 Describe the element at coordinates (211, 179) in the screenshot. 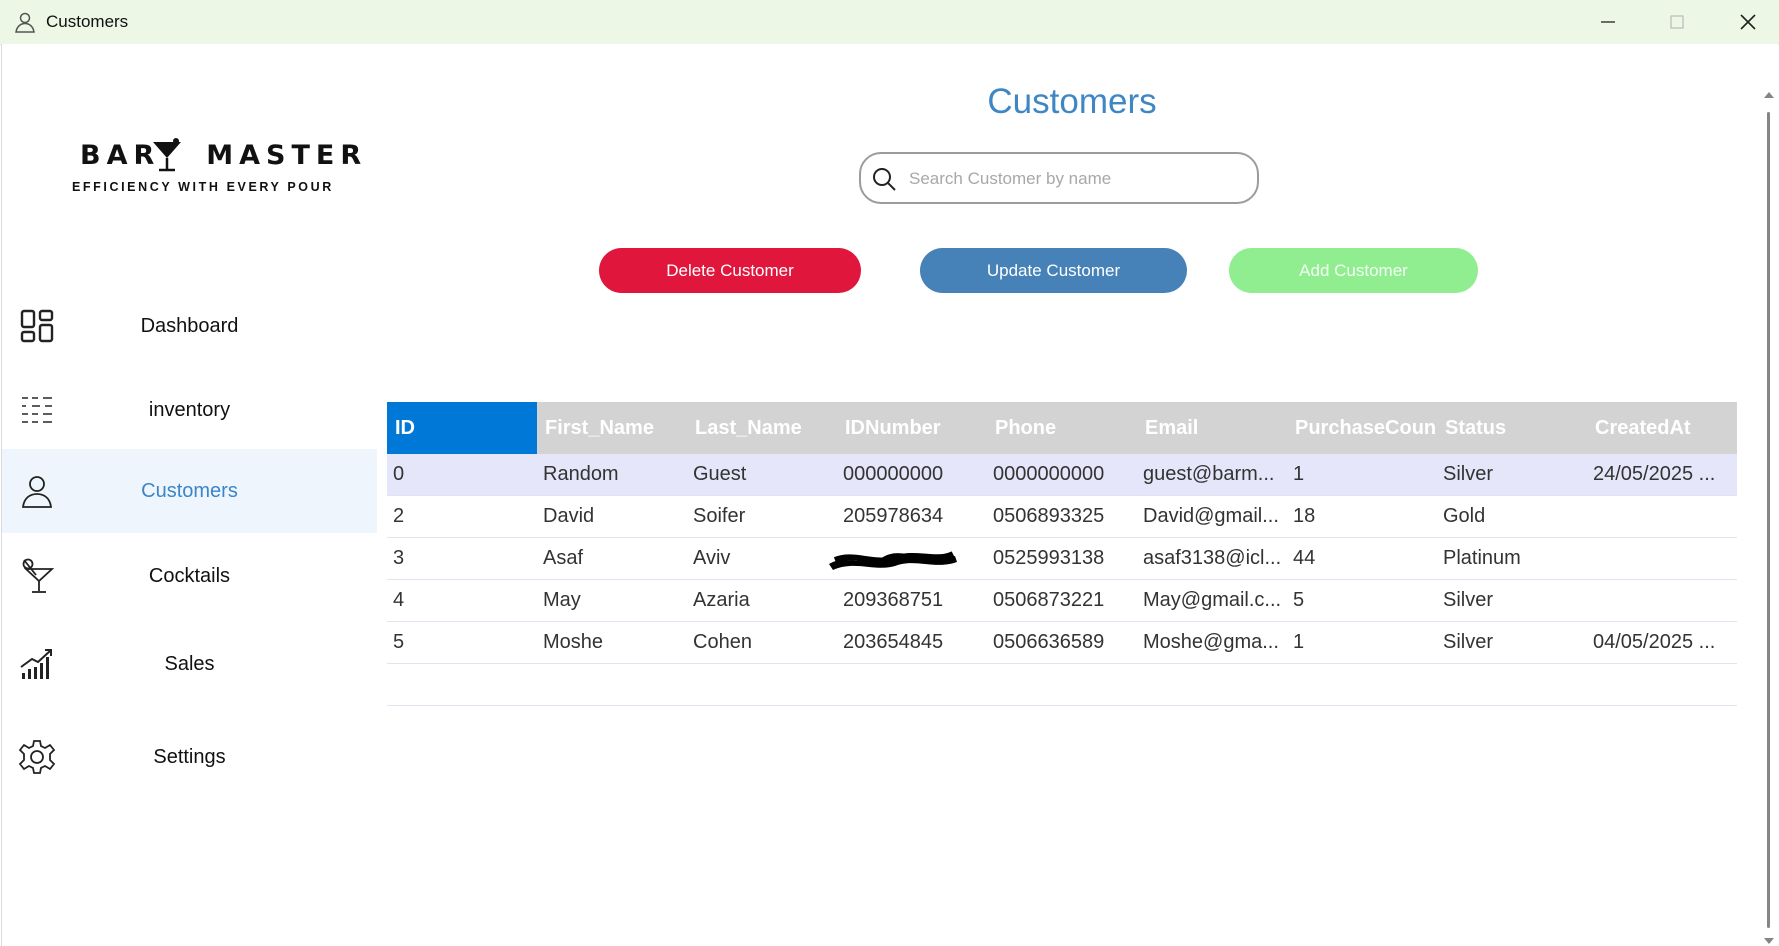

I see `bar-master-logo: BAR MASTER EFFICIENCY WITH EVERY POUR` at that location.